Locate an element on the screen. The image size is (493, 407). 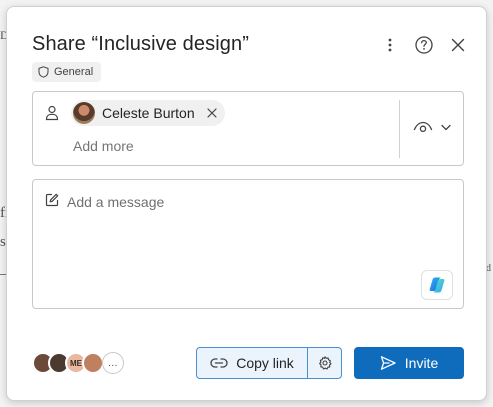
send-icon is located at coordinates (388, 363).